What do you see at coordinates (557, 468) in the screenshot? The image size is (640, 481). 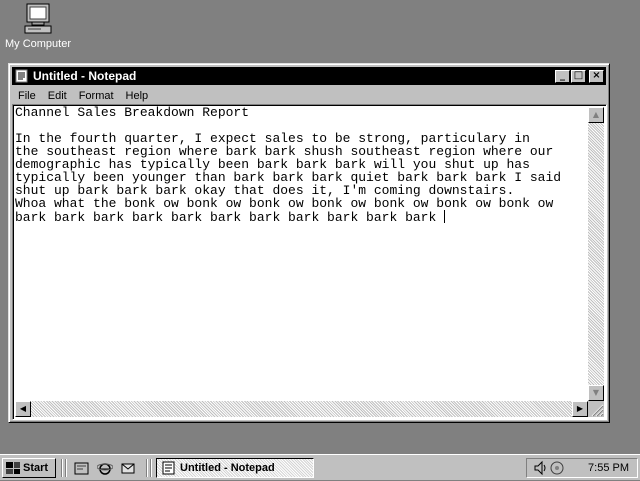 I see `network-icon` at bounding box center [557, 468].